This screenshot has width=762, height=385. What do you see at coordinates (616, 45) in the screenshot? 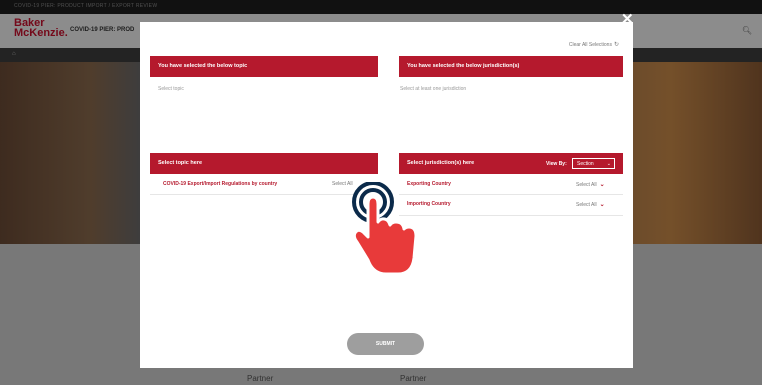
I see `reset-icon: ↻` at bounding box center [616, 45].